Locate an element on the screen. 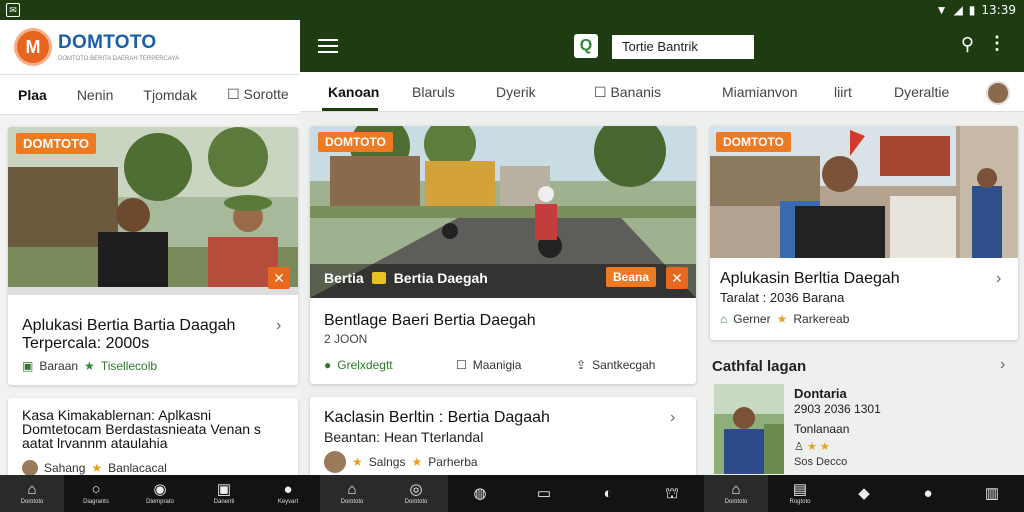  nav-item-14: ◆ is located at coordinates (864, 493).